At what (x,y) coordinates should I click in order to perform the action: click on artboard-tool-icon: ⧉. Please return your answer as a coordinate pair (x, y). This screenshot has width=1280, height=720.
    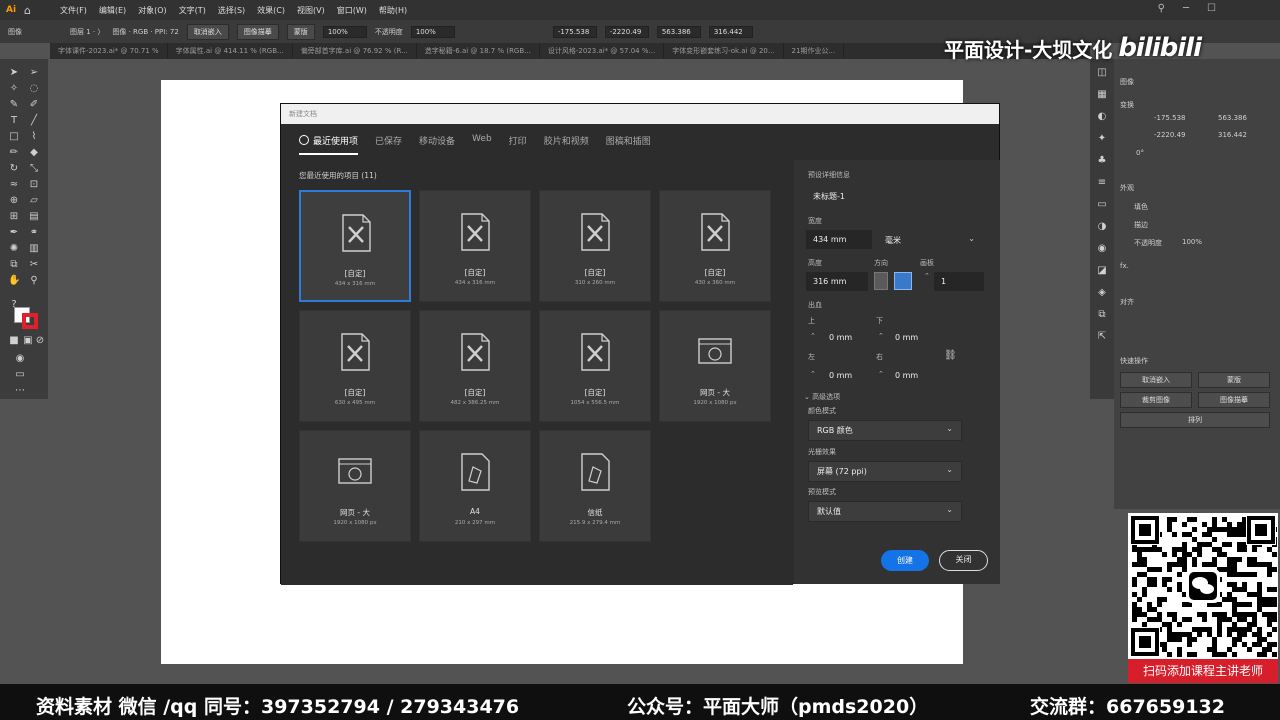
    Looking at the image, I should click on (14, 265).